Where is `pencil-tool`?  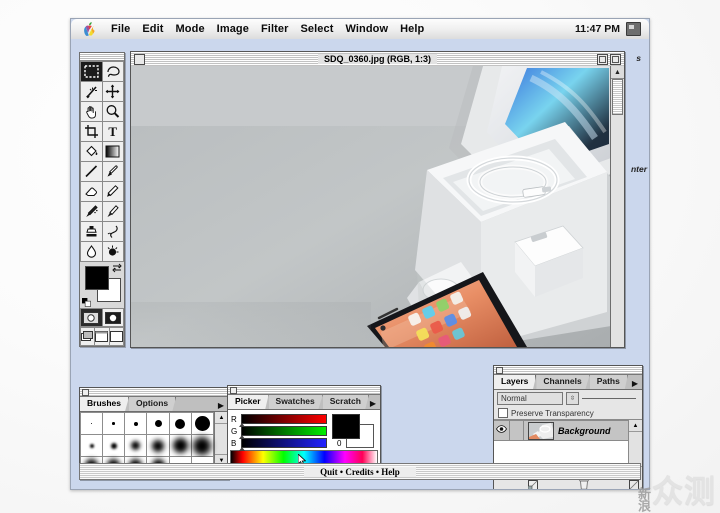 pencil-tool is located at coordinates (112, 191).